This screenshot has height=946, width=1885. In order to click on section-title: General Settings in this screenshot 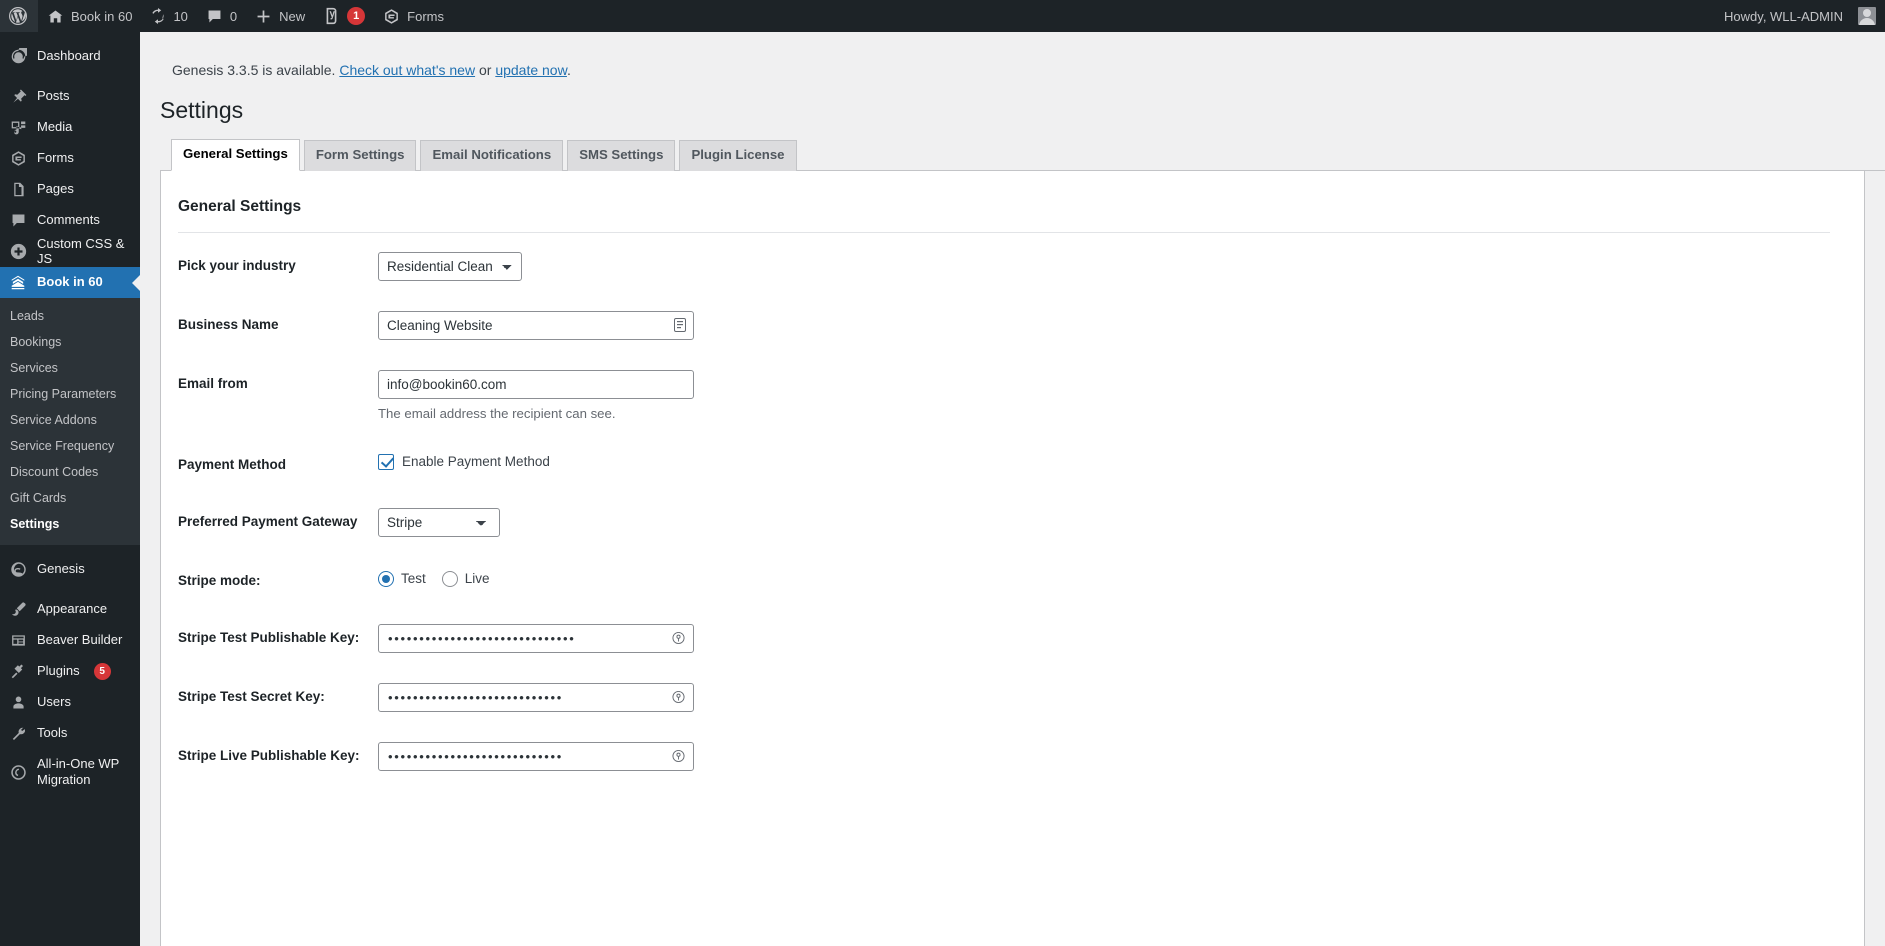, I will do `click(240, 206)`.